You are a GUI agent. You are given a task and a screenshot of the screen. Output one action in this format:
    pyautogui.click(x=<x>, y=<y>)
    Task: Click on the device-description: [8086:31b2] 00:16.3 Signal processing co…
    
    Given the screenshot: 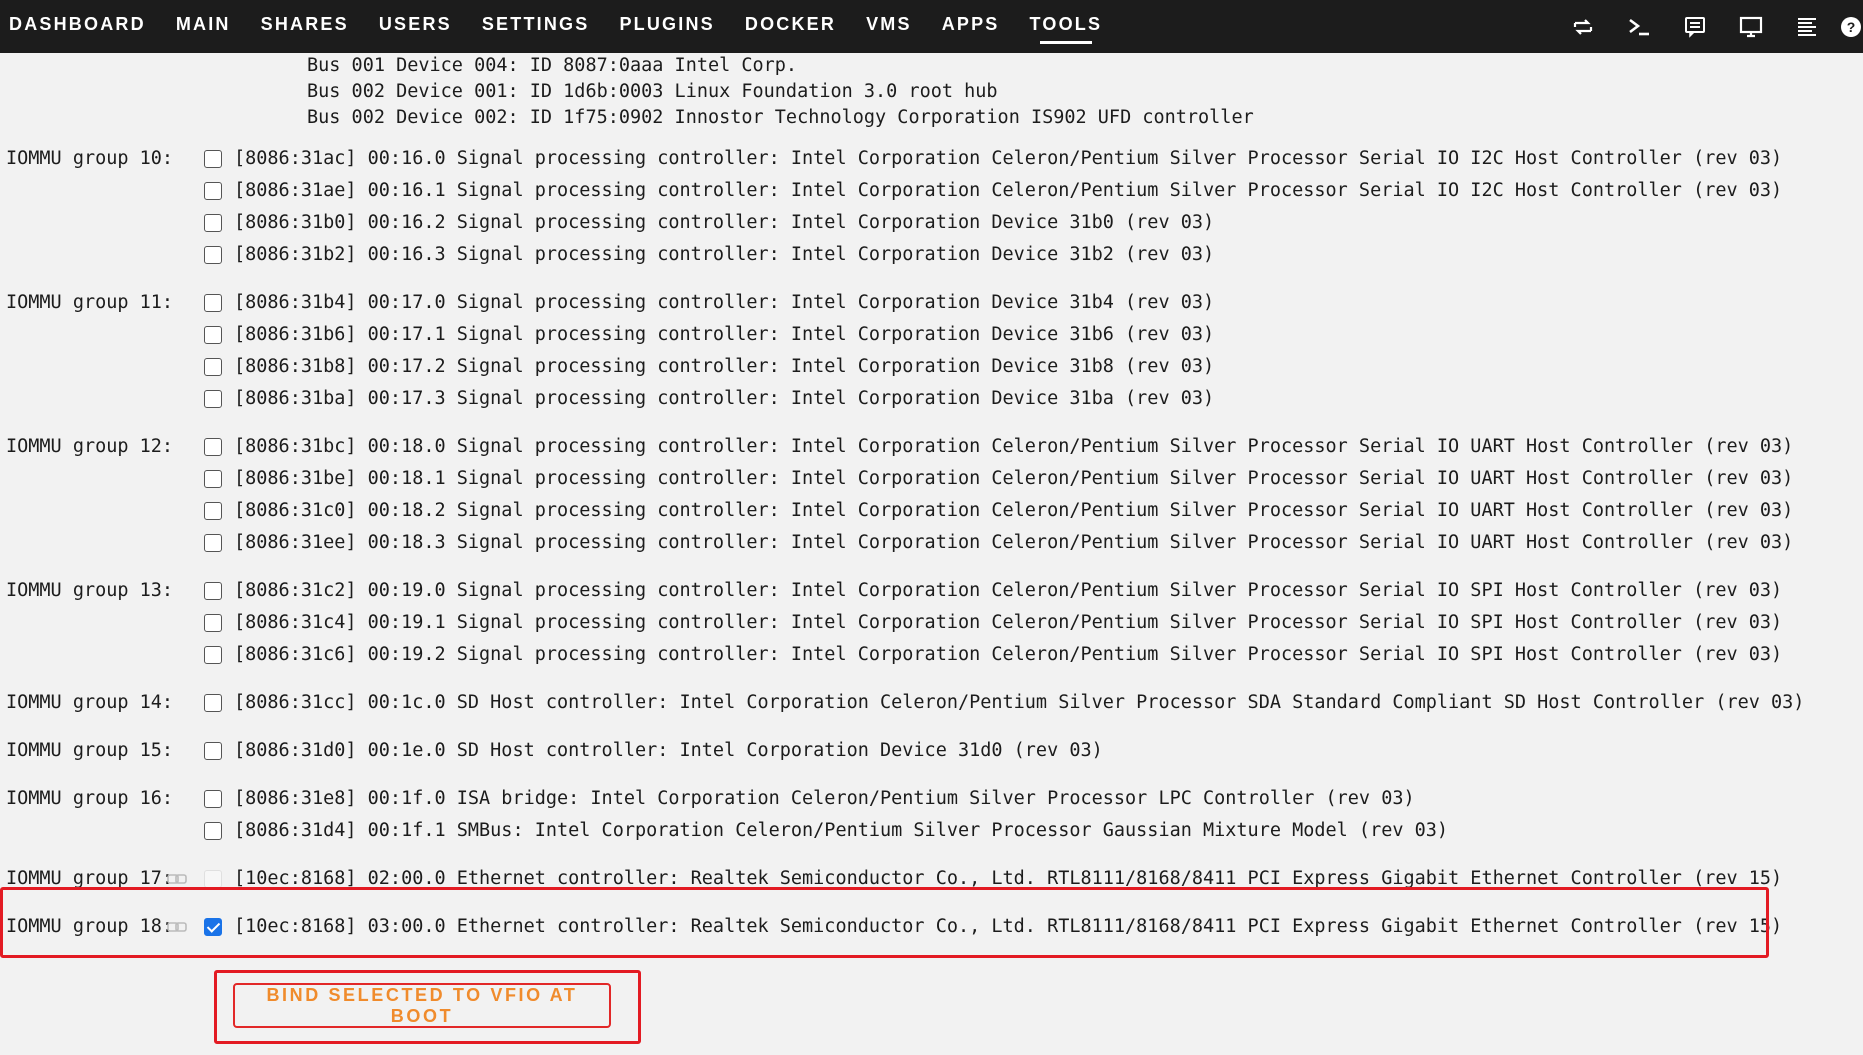 What is the action you would take?
    pyautogui.click(x=724, y=254)
    